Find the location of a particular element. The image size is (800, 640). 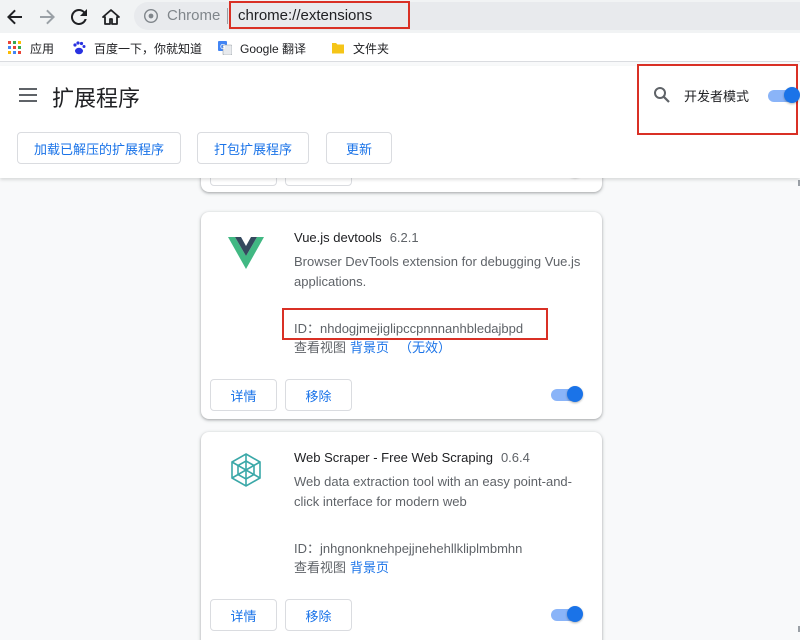

extension-card: 详情 移除 is located at coordinates (401, 185).